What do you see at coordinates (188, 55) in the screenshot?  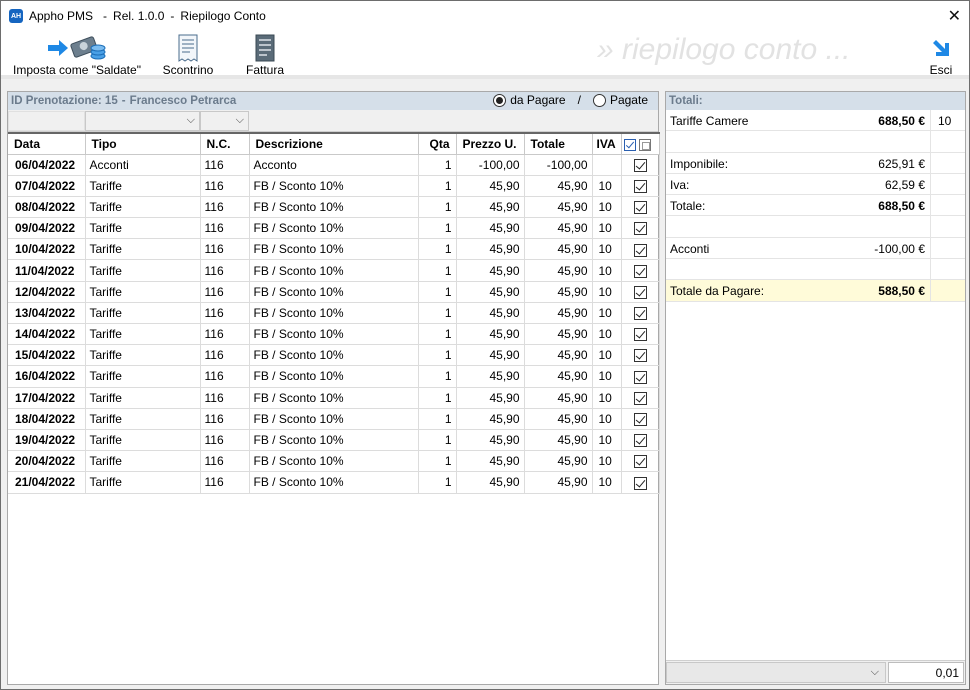 I see `scontrino-button: Scontrino` at bounding box center [188, 55].